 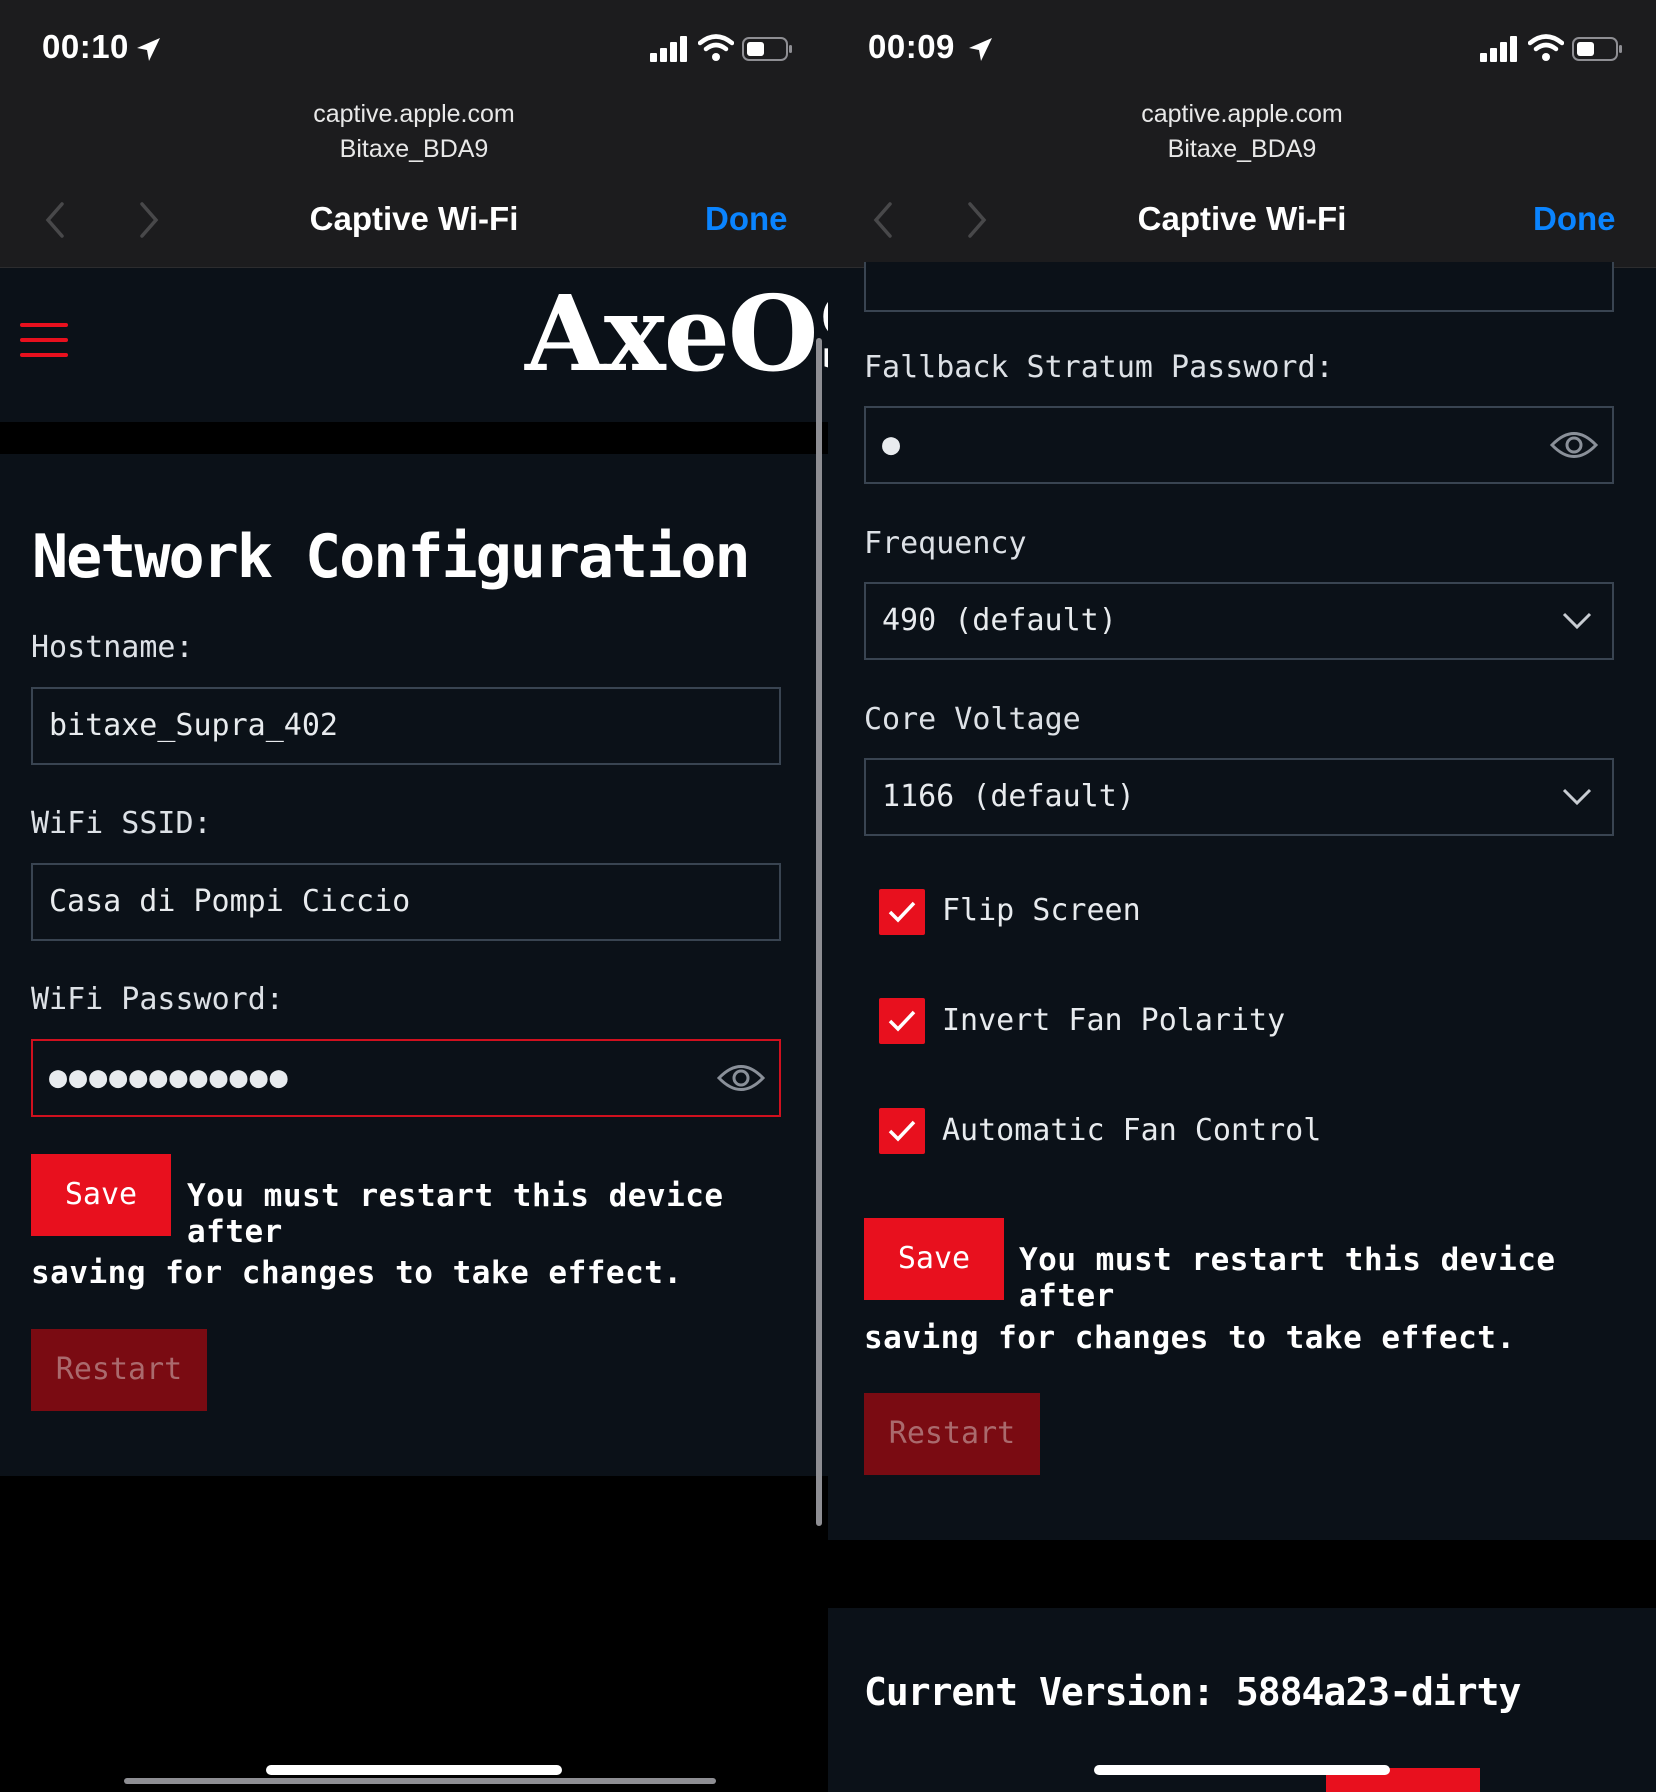 What do you see at coordinates (121, 823) in the screenshot?
I see `ssid-label: WiFi SSID:` at bounding box center [121, 823].